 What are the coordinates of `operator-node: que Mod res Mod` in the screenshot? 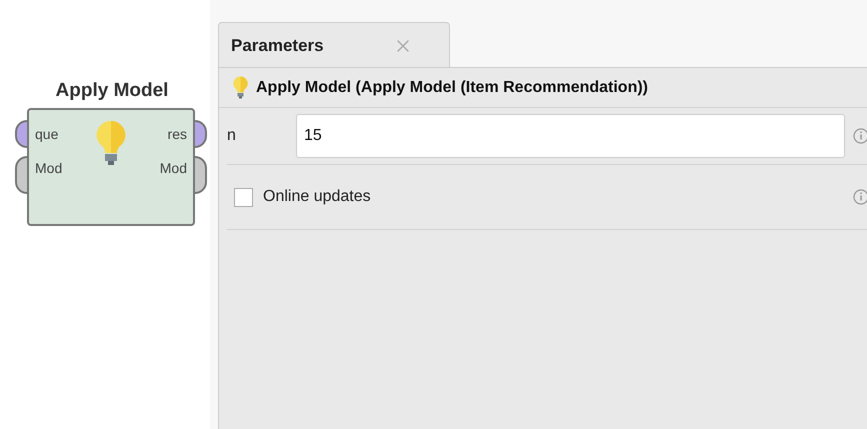 It's located at (111, 167).